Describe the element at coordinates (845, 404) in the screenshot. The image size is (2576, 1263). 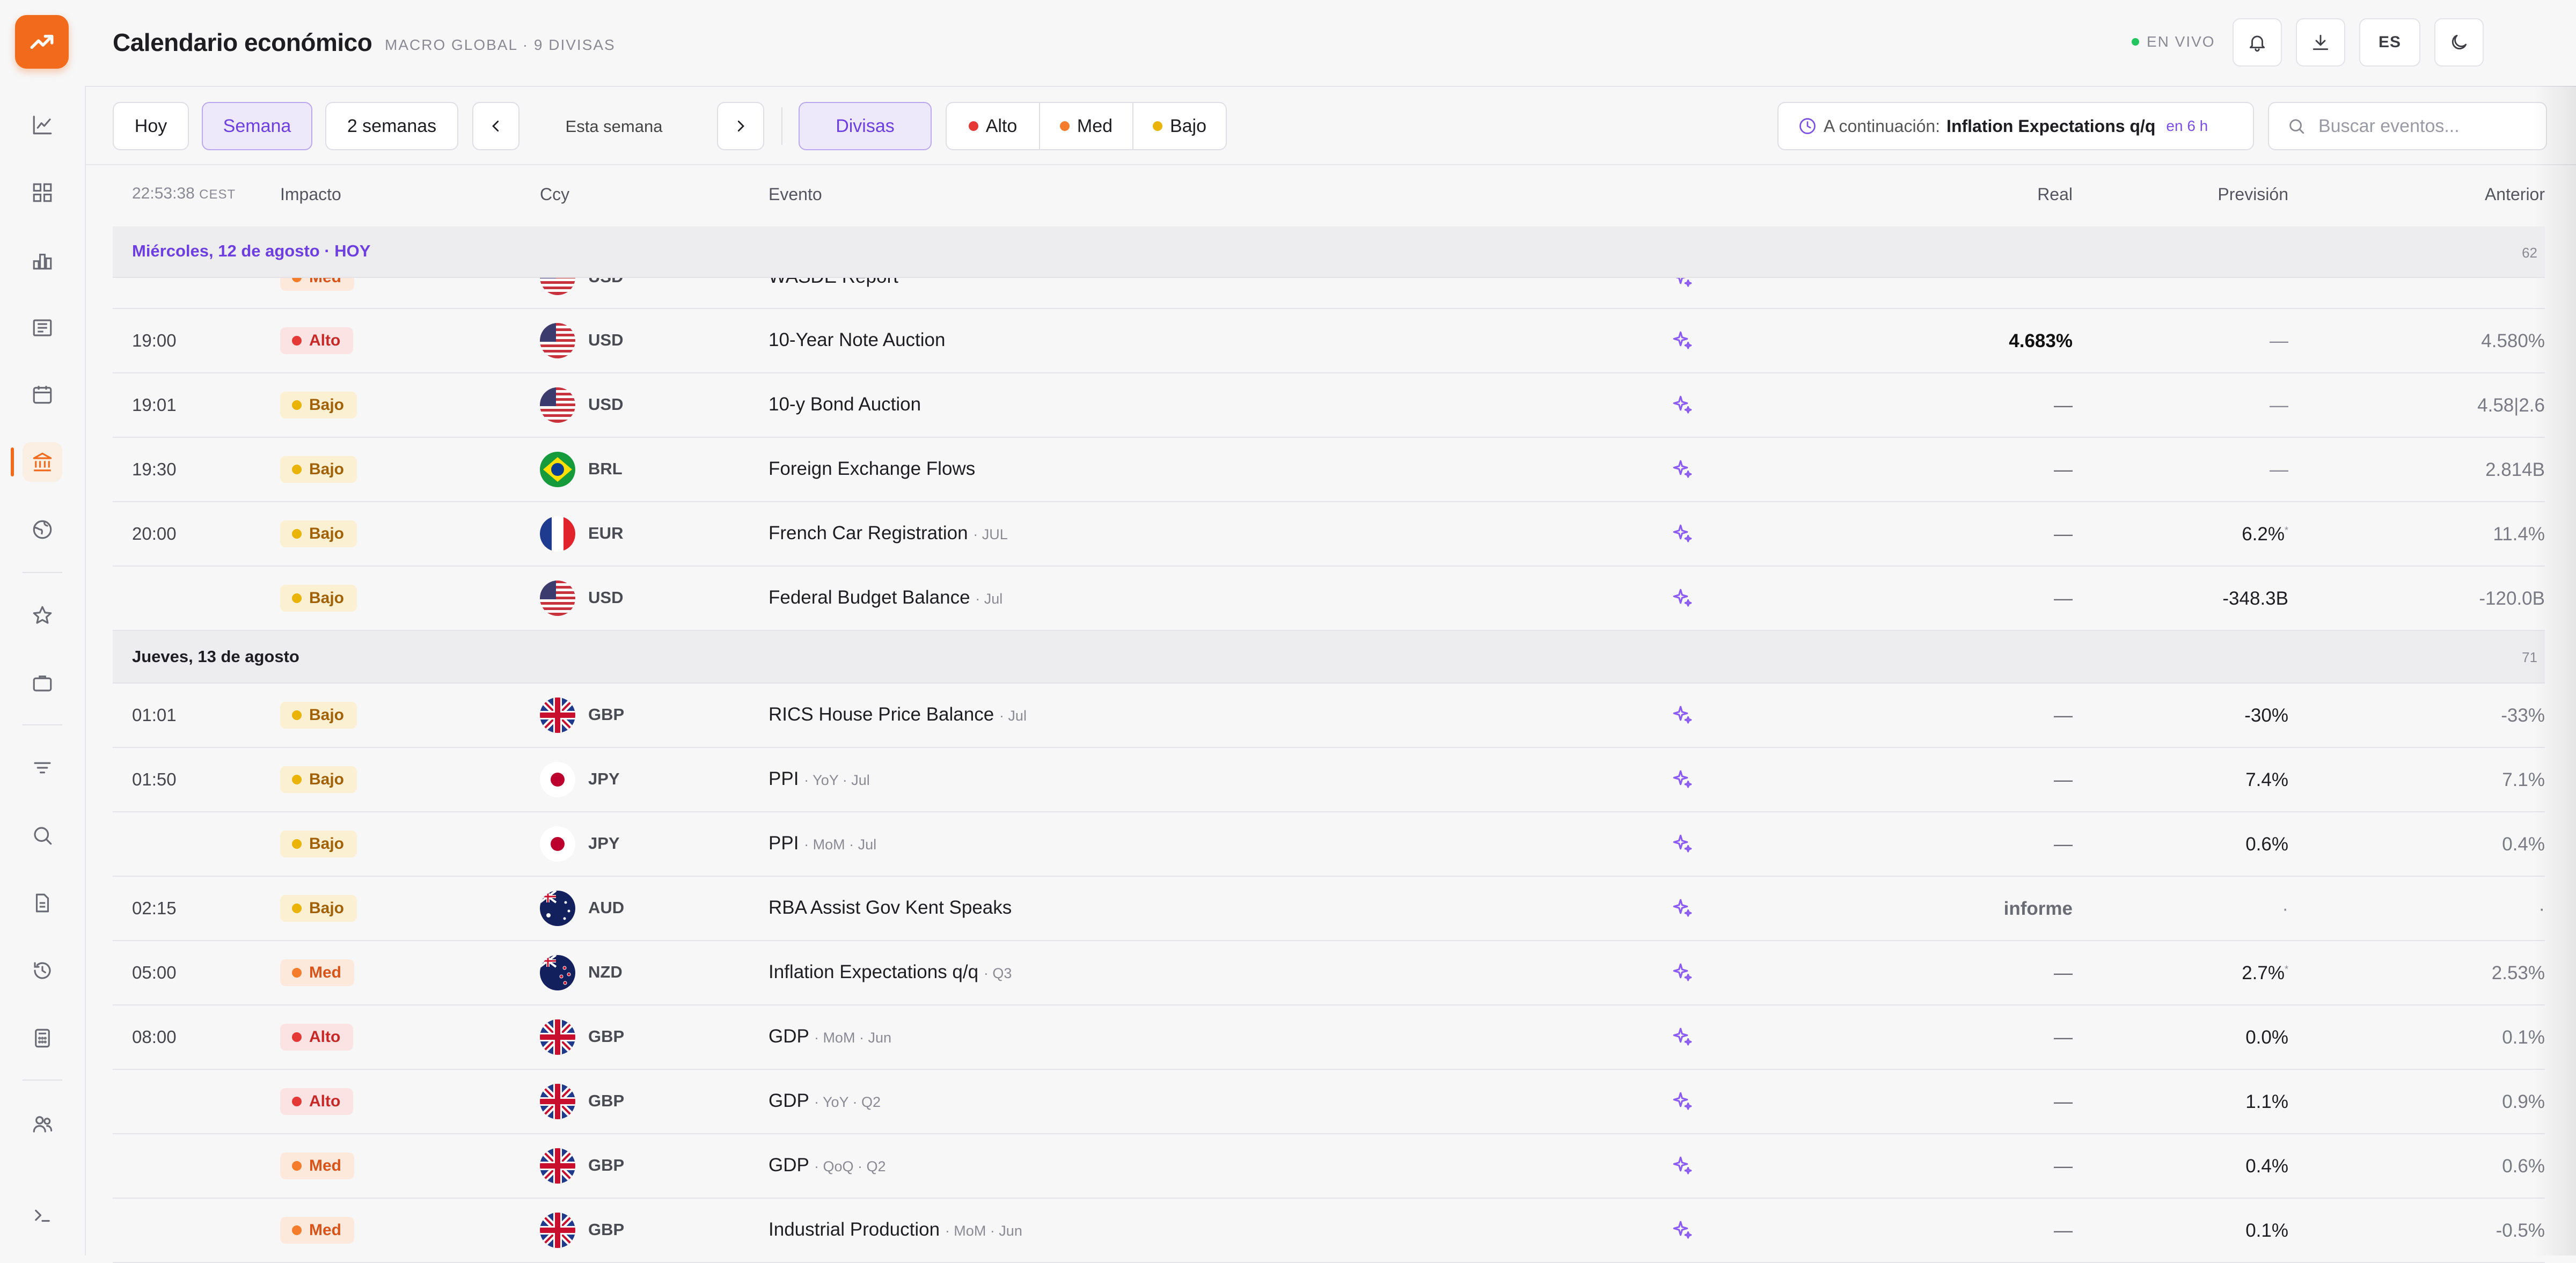
I see `event-name: 10-y Bond Auction` at that location.